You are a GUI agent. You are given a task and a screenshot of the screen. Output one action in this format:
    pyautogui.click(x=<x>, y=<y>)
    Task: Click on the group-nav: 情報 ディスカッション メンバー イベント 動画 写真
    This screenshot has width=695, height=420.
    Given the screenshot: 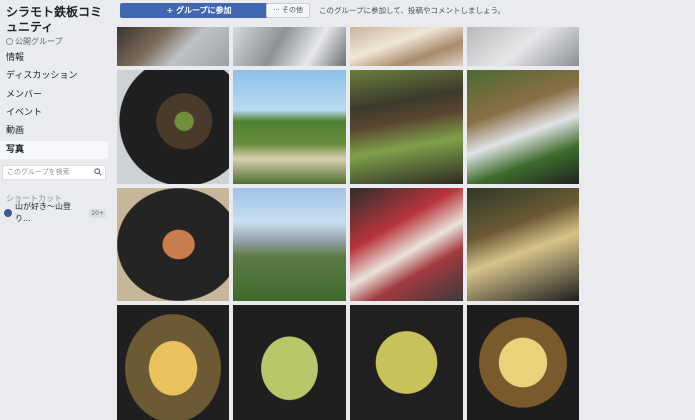 What is the action you would take?
    pyautogui.click(x=54, y=105)
    